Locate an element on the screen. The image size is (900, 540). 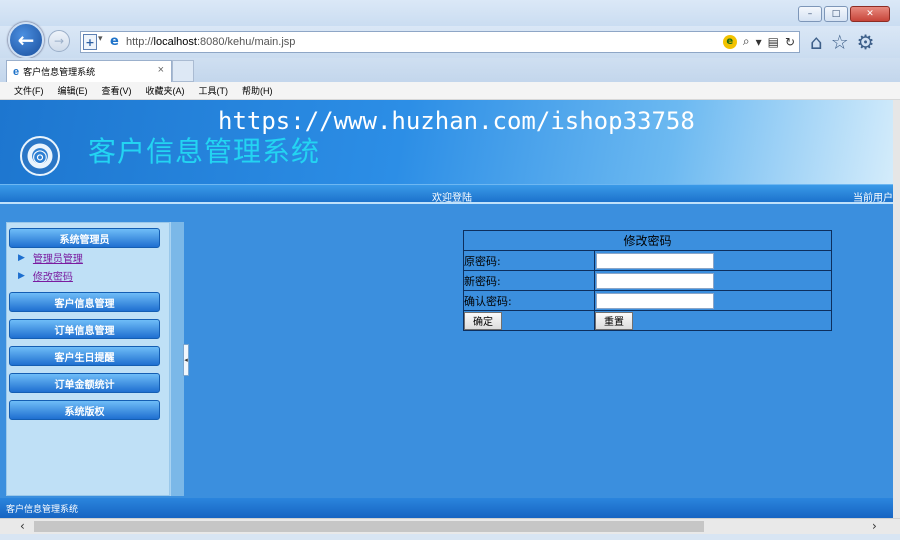
link-change-password: 修改密码 is located at coordinates (53, 275).